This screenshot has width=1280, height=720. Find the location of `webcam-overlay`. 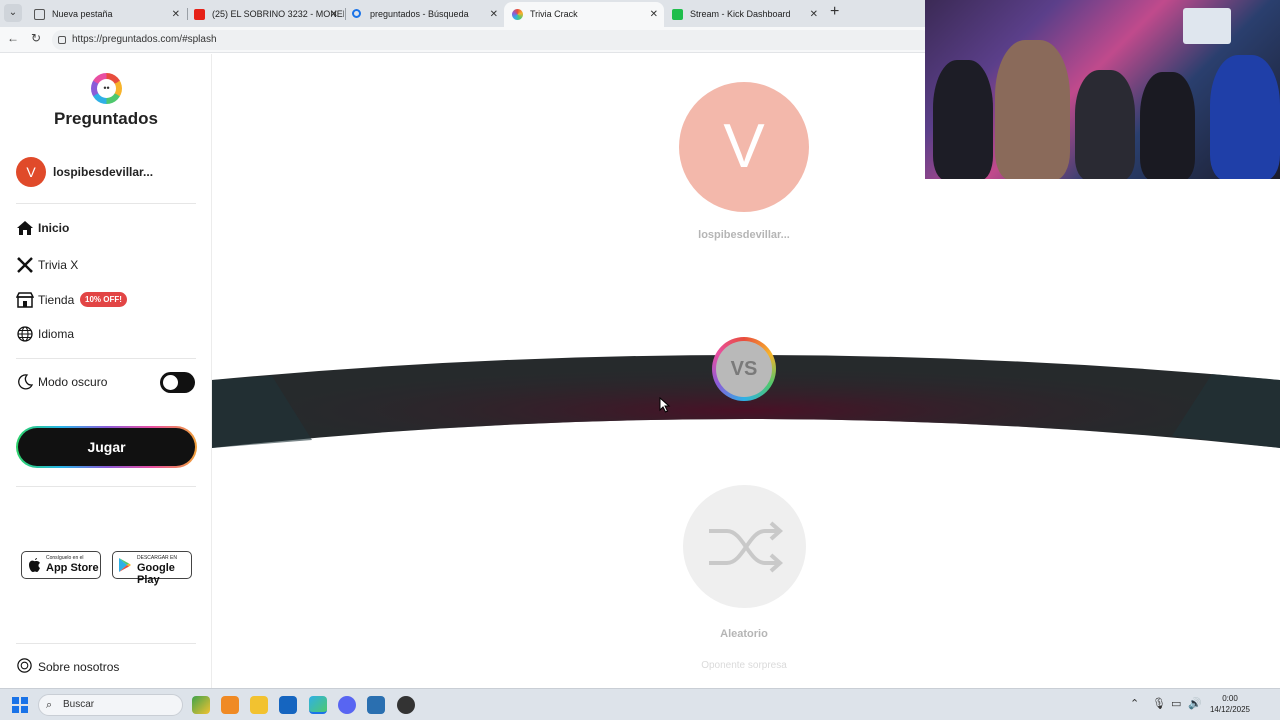

webcam-overlay is located at coordinates (1102, 89).